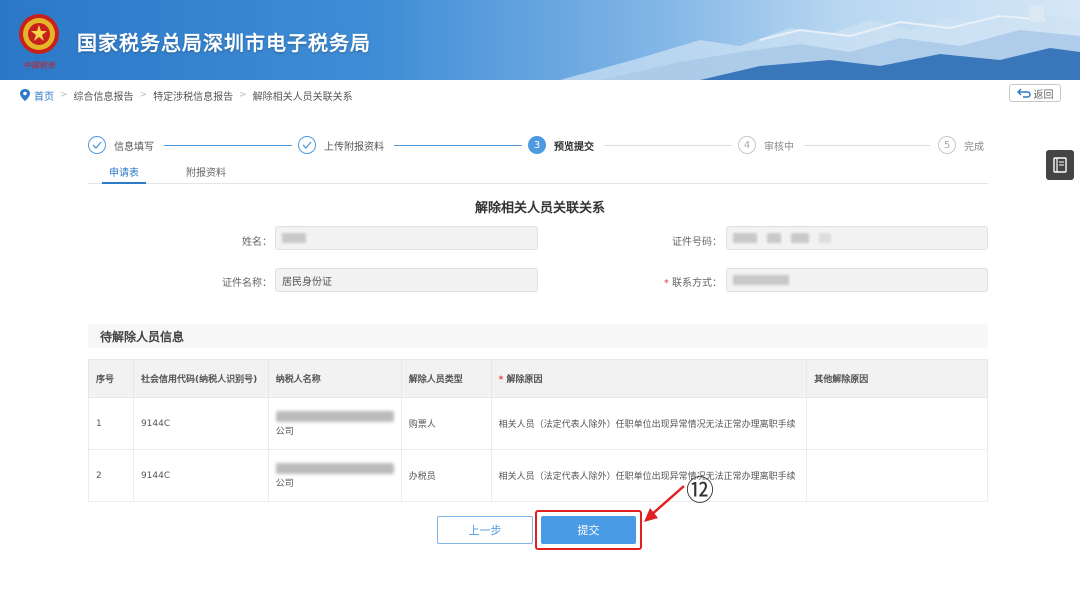  I want to click on col-header-reason: * 解除原因, so click(649, 378).